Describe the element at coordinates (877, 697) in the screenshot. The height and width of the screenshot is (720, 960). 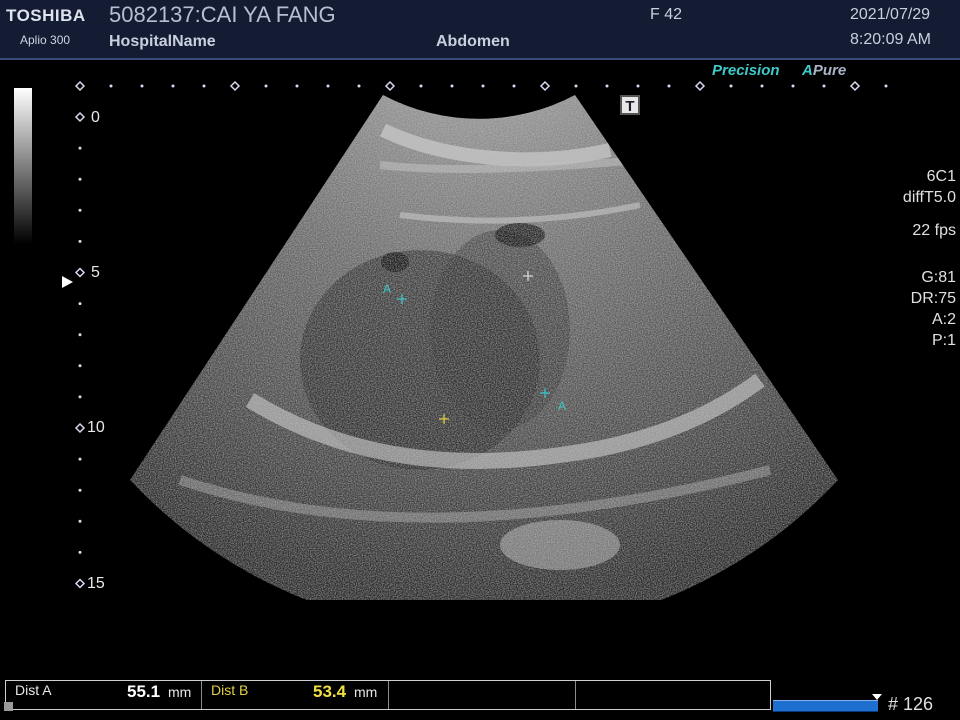
I see `cine-pointer-icon` at that location.